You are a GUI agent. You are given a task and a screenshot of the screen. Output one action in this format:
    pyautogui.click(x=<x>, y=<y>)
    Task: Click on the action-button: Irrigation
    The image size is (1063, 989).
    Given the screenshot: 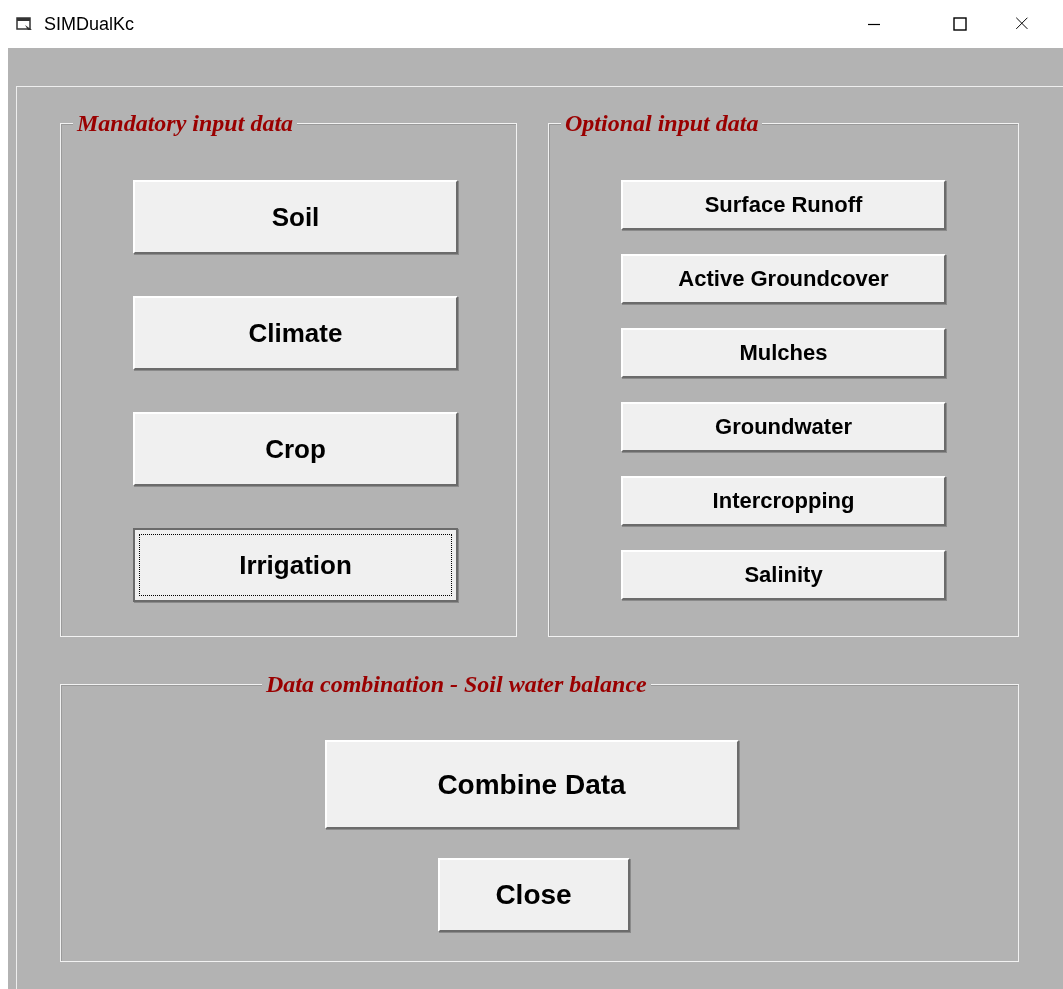 What is the action you would take?
    pyautogui.click(x=295, y=565)
    